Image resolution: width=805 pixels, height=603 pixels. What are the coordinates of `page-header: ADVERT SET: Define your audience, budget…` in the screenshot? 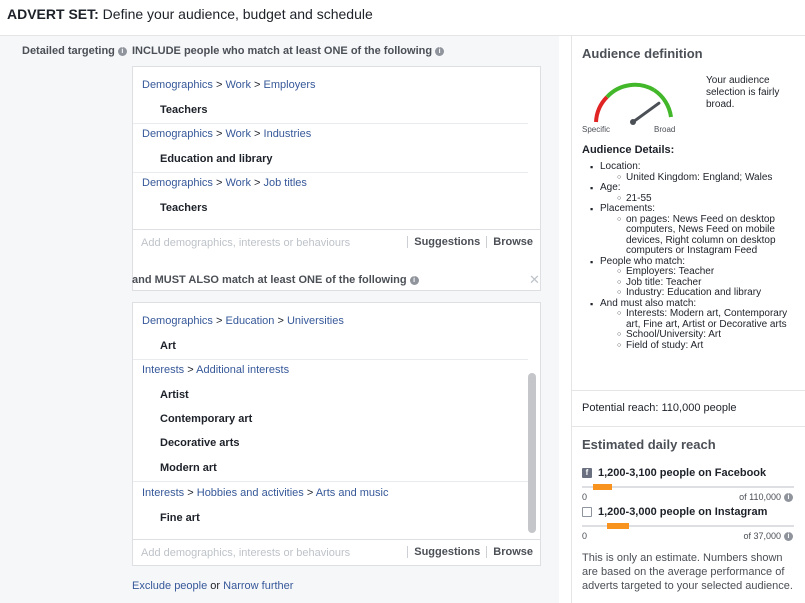 It's located at (402, 18).